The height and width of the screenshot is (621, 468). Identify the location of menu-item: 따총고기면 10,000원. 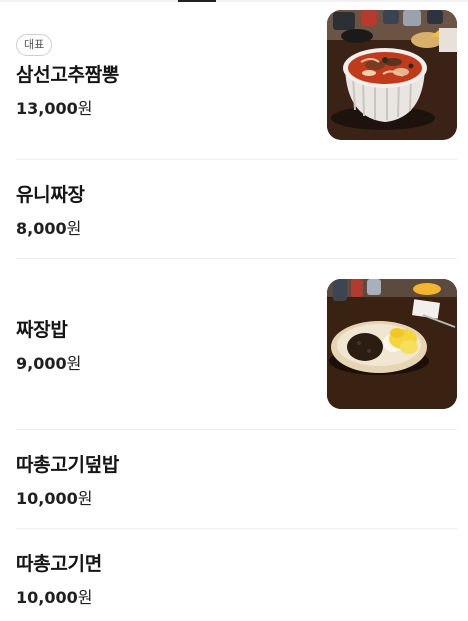
(236, 574).